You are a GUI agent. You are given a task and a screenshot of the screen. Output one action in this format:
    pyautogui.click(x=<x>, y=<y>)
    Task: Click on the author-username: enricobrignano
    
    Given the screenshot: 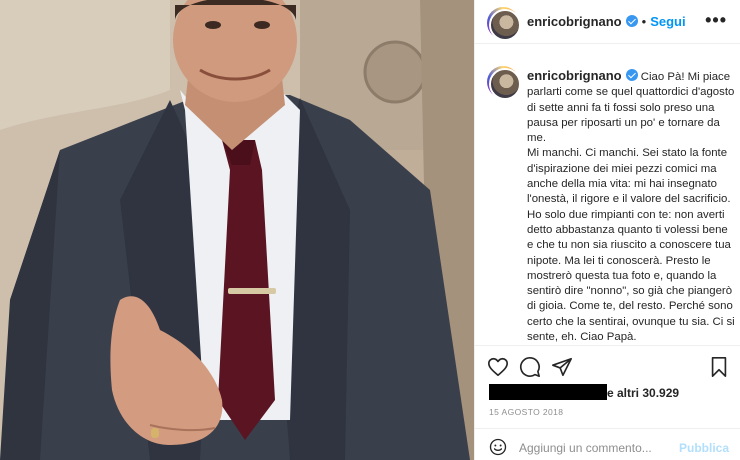 What is the action you would take?
    pyautogui.click(x=574, y=21)
    